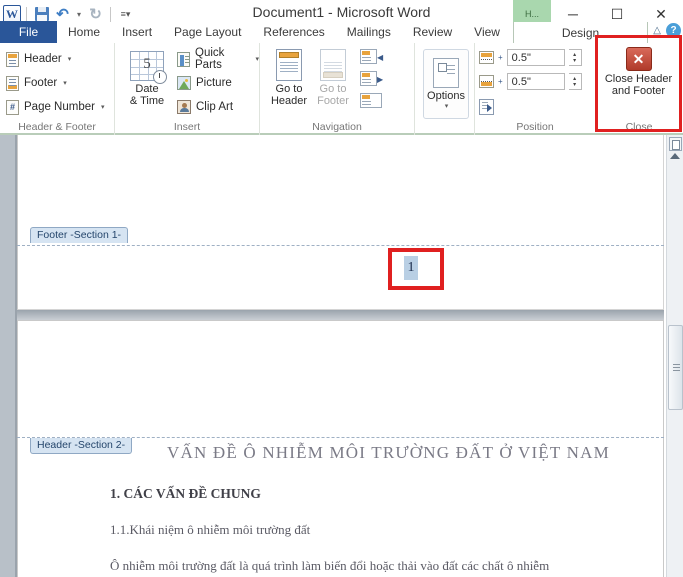 The image size is (683, 577). I want to click on ribbon-group-options: Options ▾, so click(445, 89).